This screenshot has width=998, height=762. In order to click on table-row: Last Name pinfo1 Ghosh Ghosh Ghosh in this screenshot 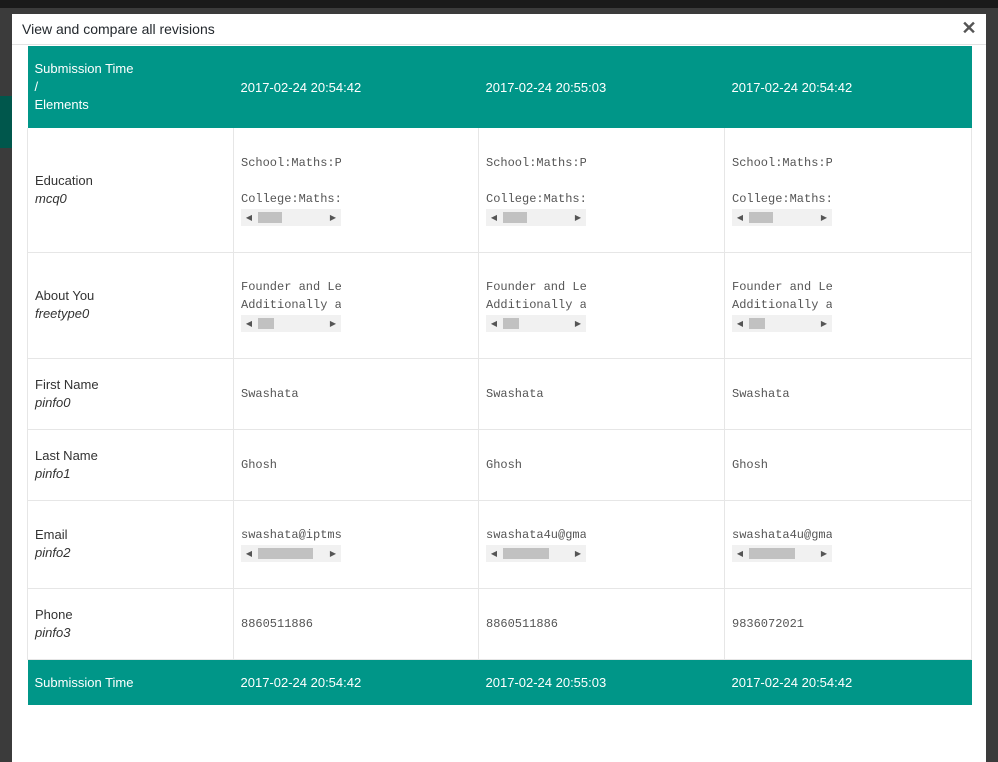, I will do `click(499, 465)`.